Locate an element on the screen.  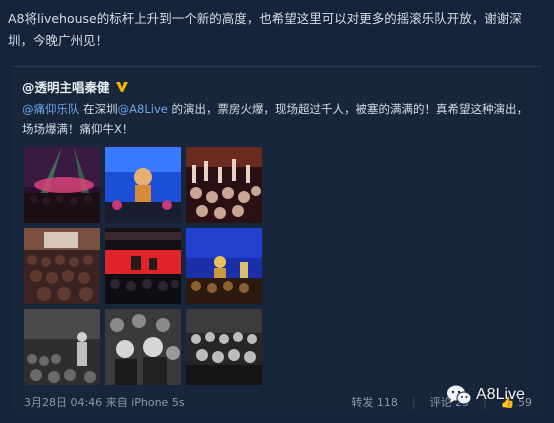
mention-venue-link: @A8Live is located at coordinates (143, 109).